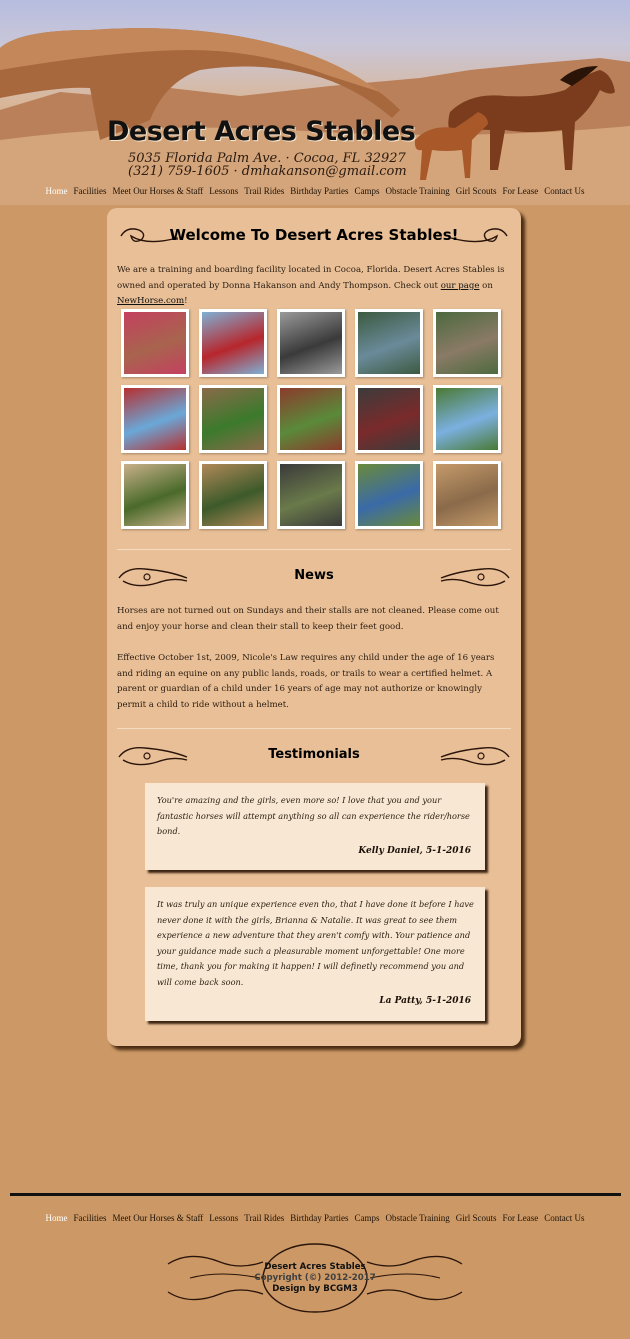 This screenshot has height=1339, width=630. What do you see at coordinates (476, 191) in the screenshot?
I see `nav-link-girl-scouts: Girl Scouts` at bounding box center [476, 191].